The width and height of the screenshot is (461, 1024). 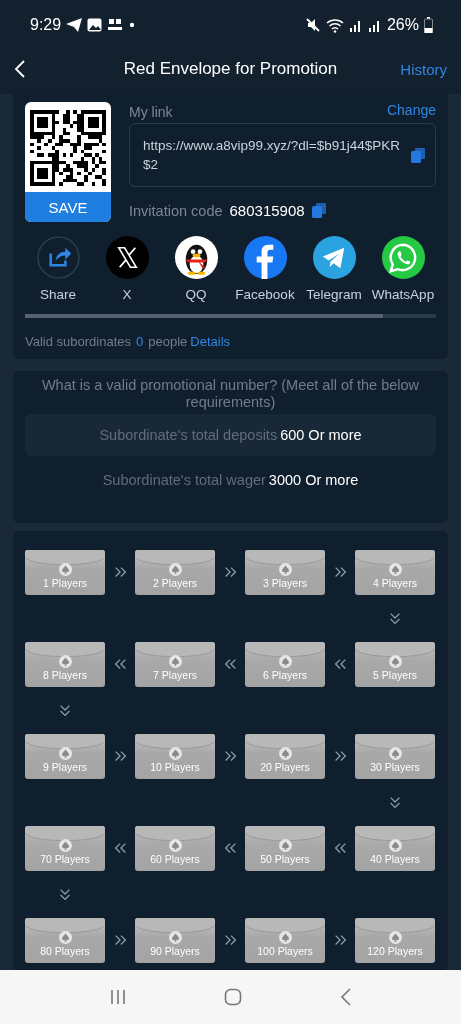 I want to click on subordinates-unit: people, so click(x=168, y=341).